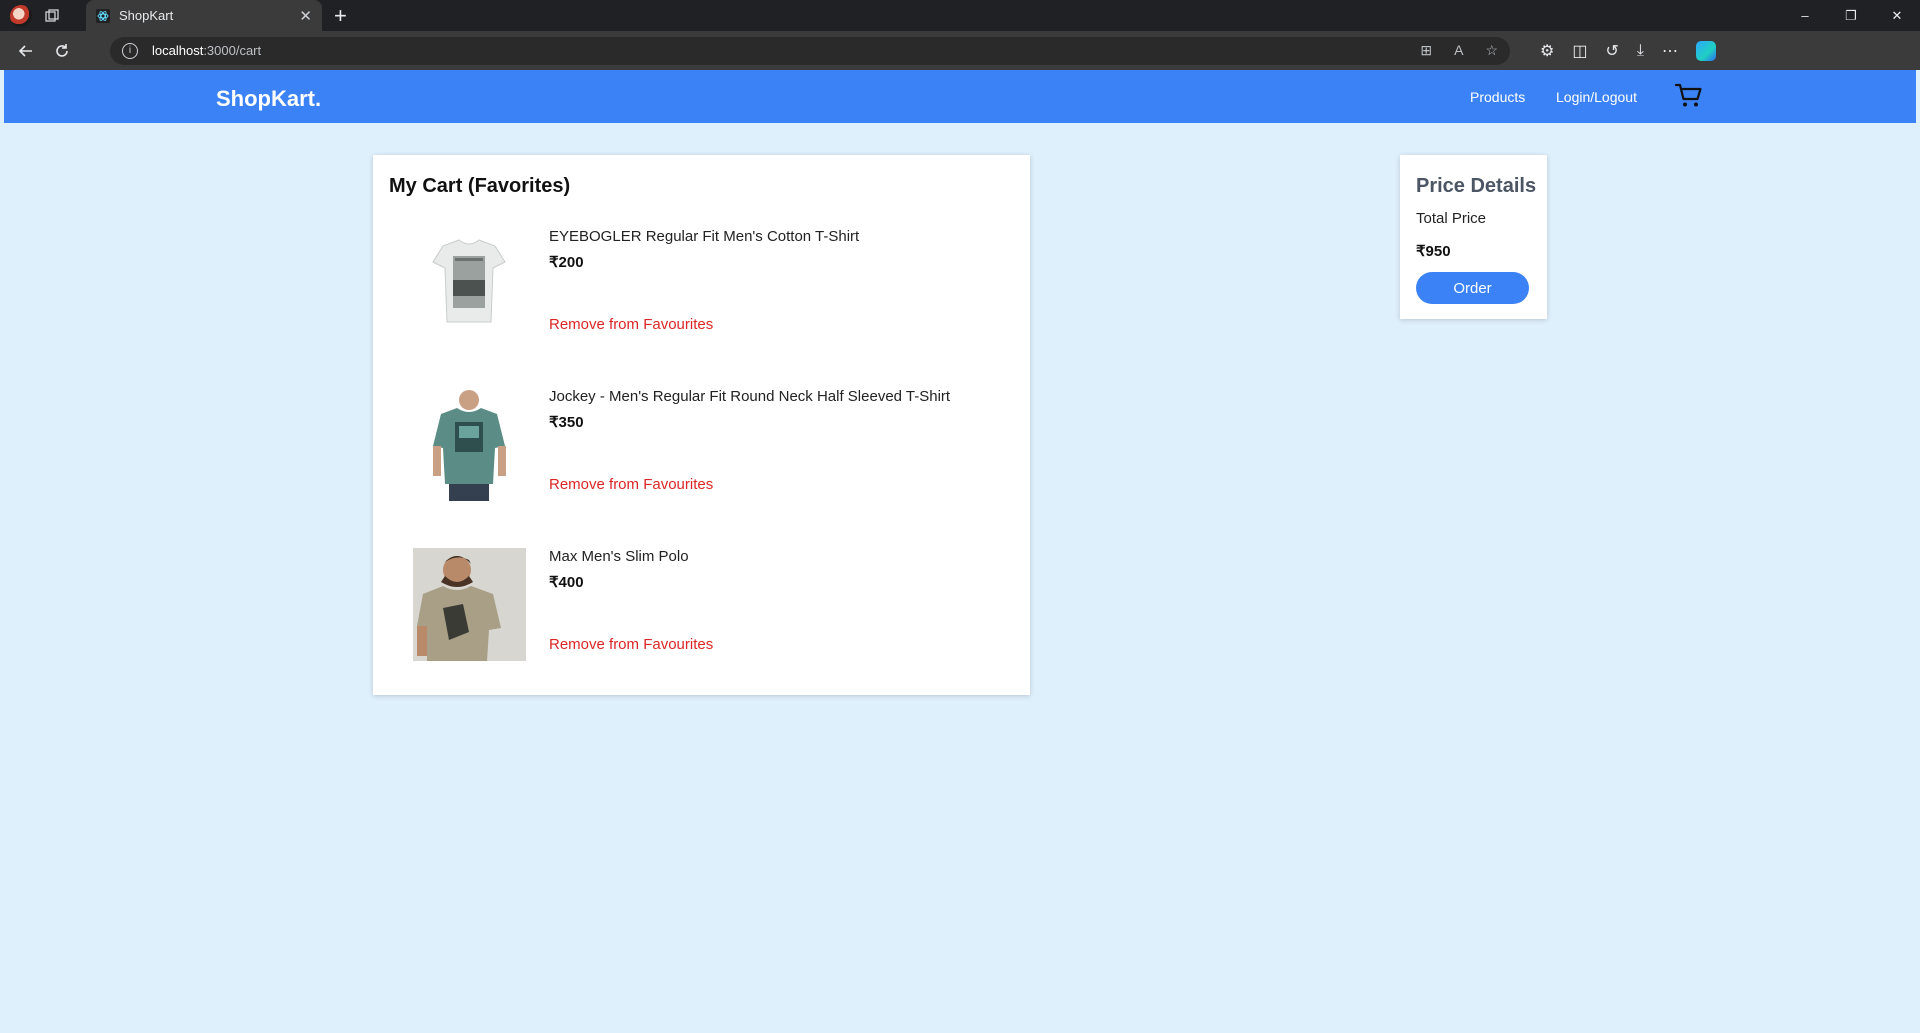  What do you see at coordinates (21, 16) in the screenshot?
I see `profile-avatar` at bounding box center [21, 16].